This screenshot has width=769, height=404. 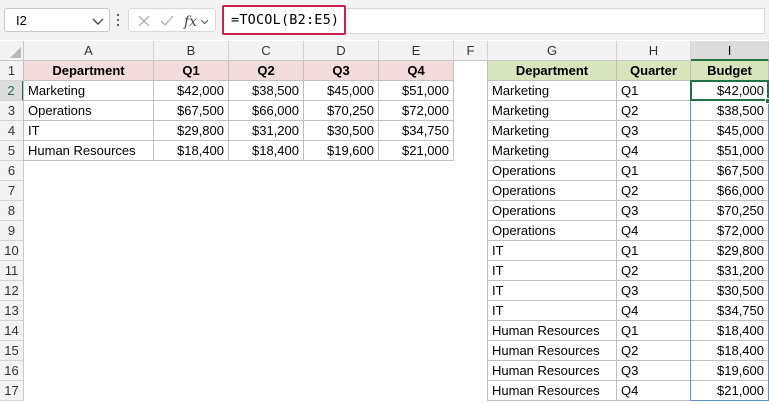 What do you see at coordinates (57, 20) in the screenshot?
I see `name-box: I2` at bounding box center [57, 20].